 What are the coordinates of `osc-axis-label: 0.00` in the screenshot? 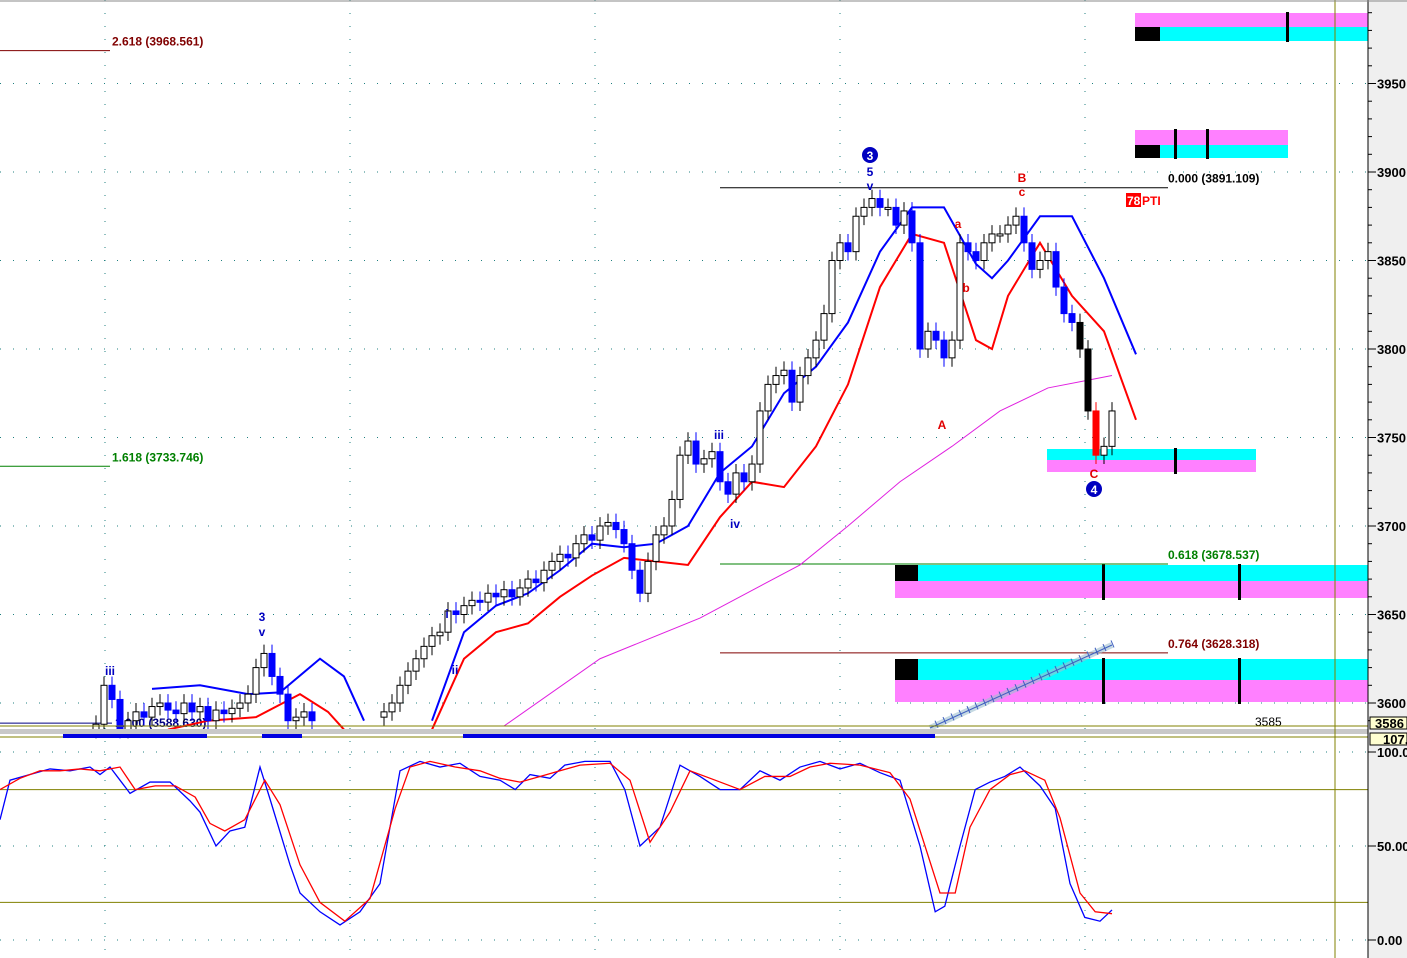 It's located at (1389, 940).